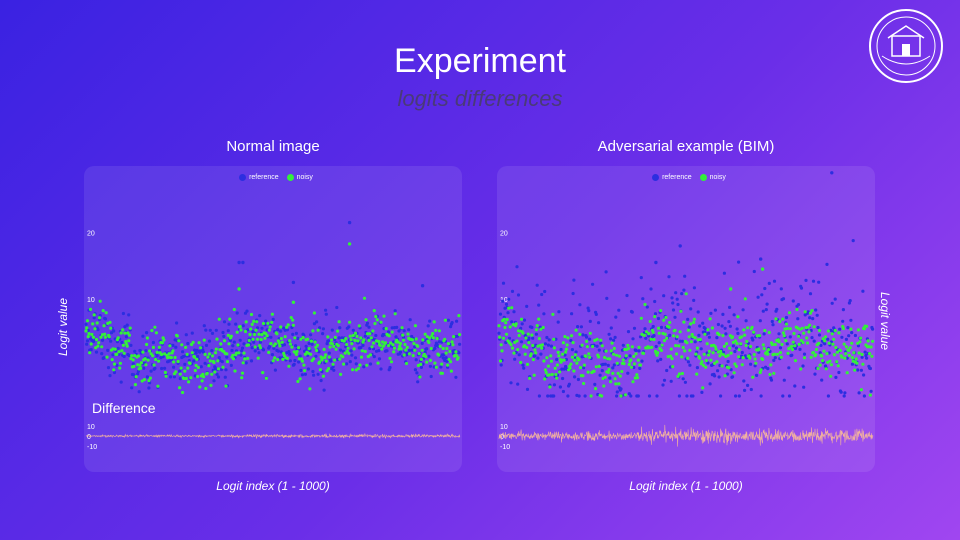  Describe the element at coordinates (239, 289) in the screenshot. I see `outlier-point` at that location.